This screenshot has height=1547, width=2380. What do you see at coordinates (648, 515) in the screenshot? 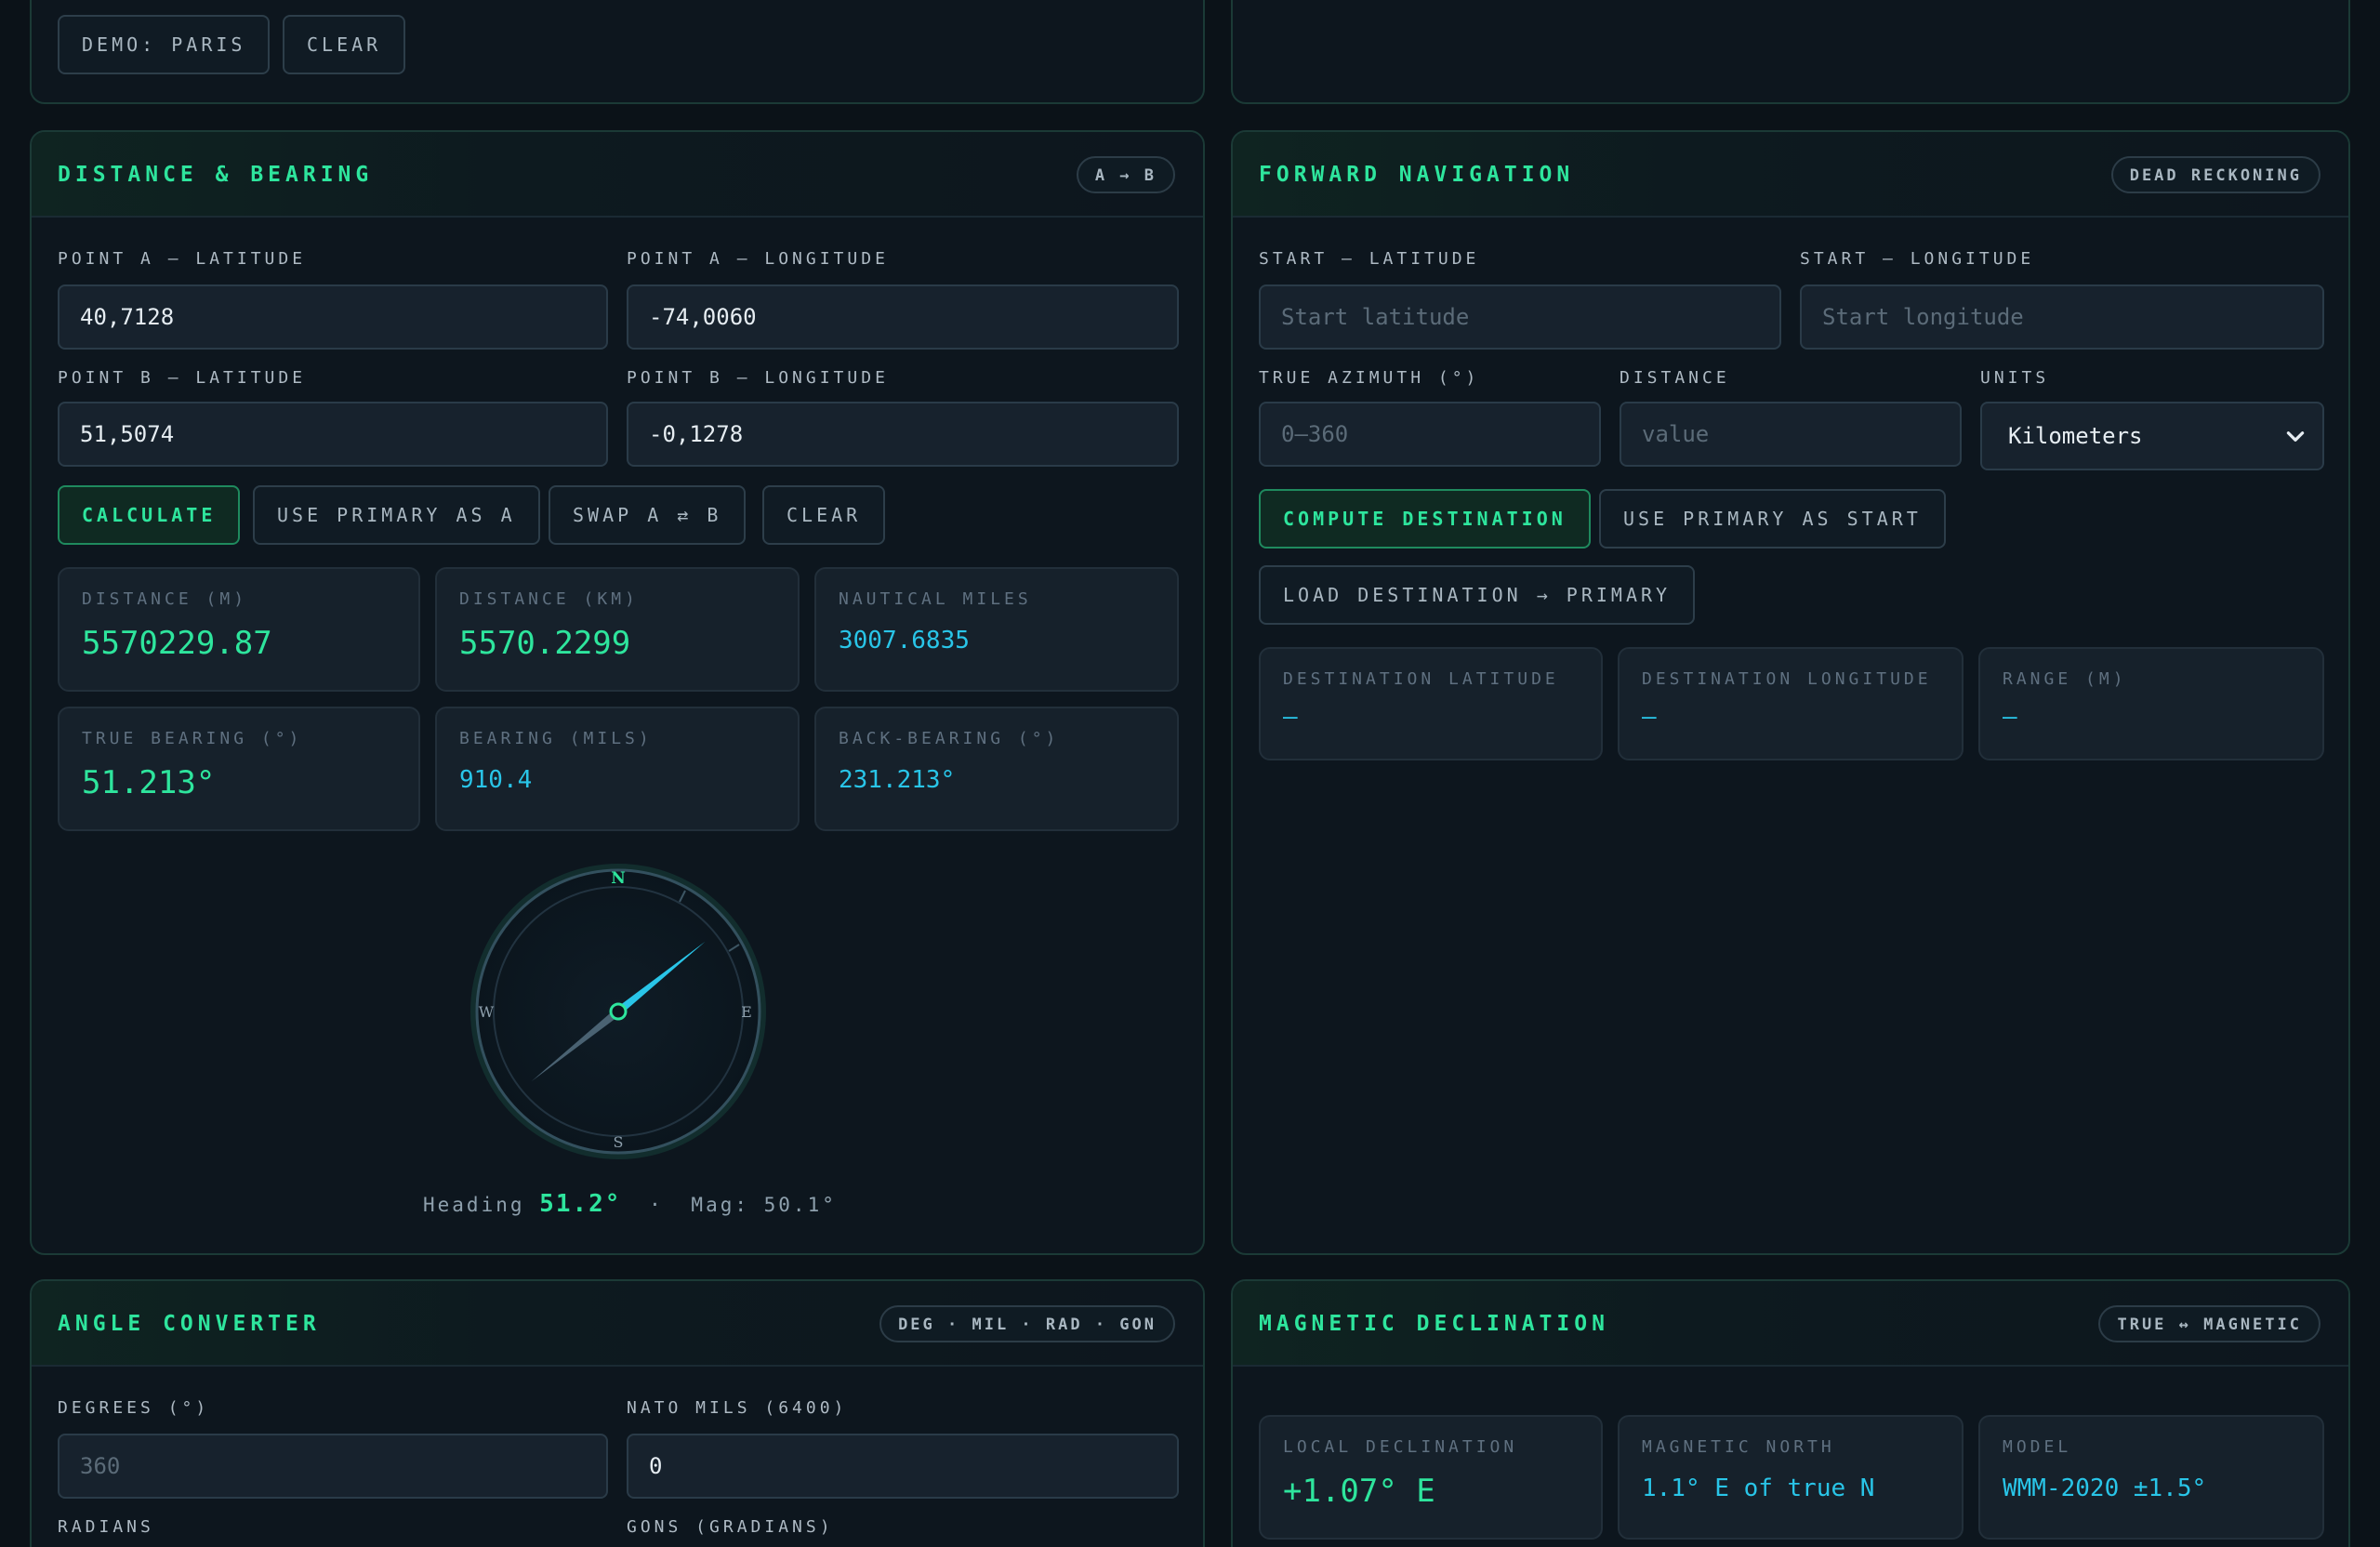
I see `swap-button: SWAP A ⇄ B` at bounding box center [648, 515].